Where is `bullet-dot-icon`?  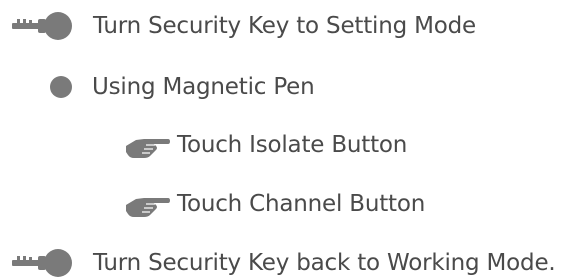 bullet-dot-icon is located at coordinates (61, 87).